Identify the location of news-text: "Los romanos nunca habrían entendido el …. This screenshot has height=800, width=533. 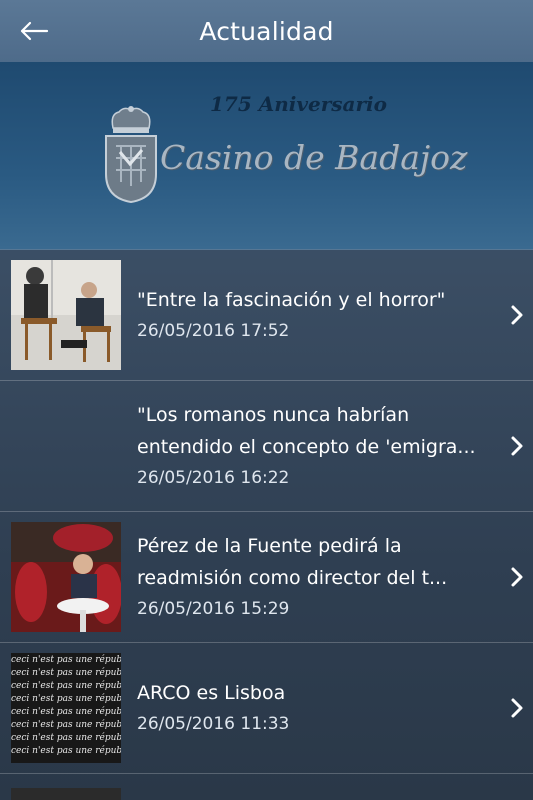
(310, 446).